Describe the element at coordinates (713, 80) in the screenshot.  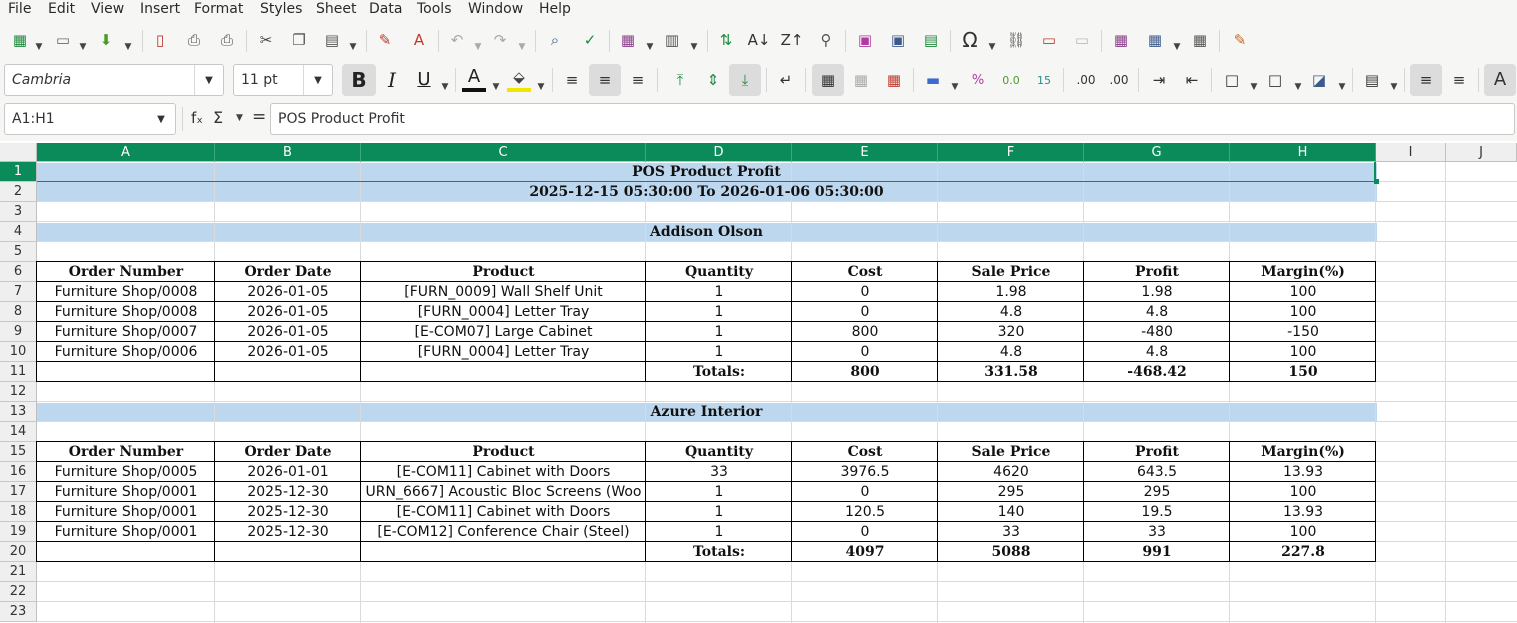
I see `align-middle-icon: ⇕` at that location.